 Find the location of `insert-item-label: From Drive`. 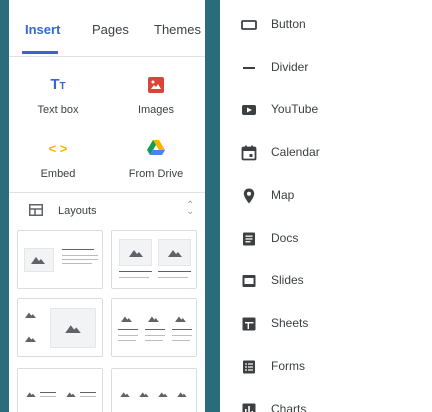

insert-item-label: From Drive is located at coordinates (156, 174).